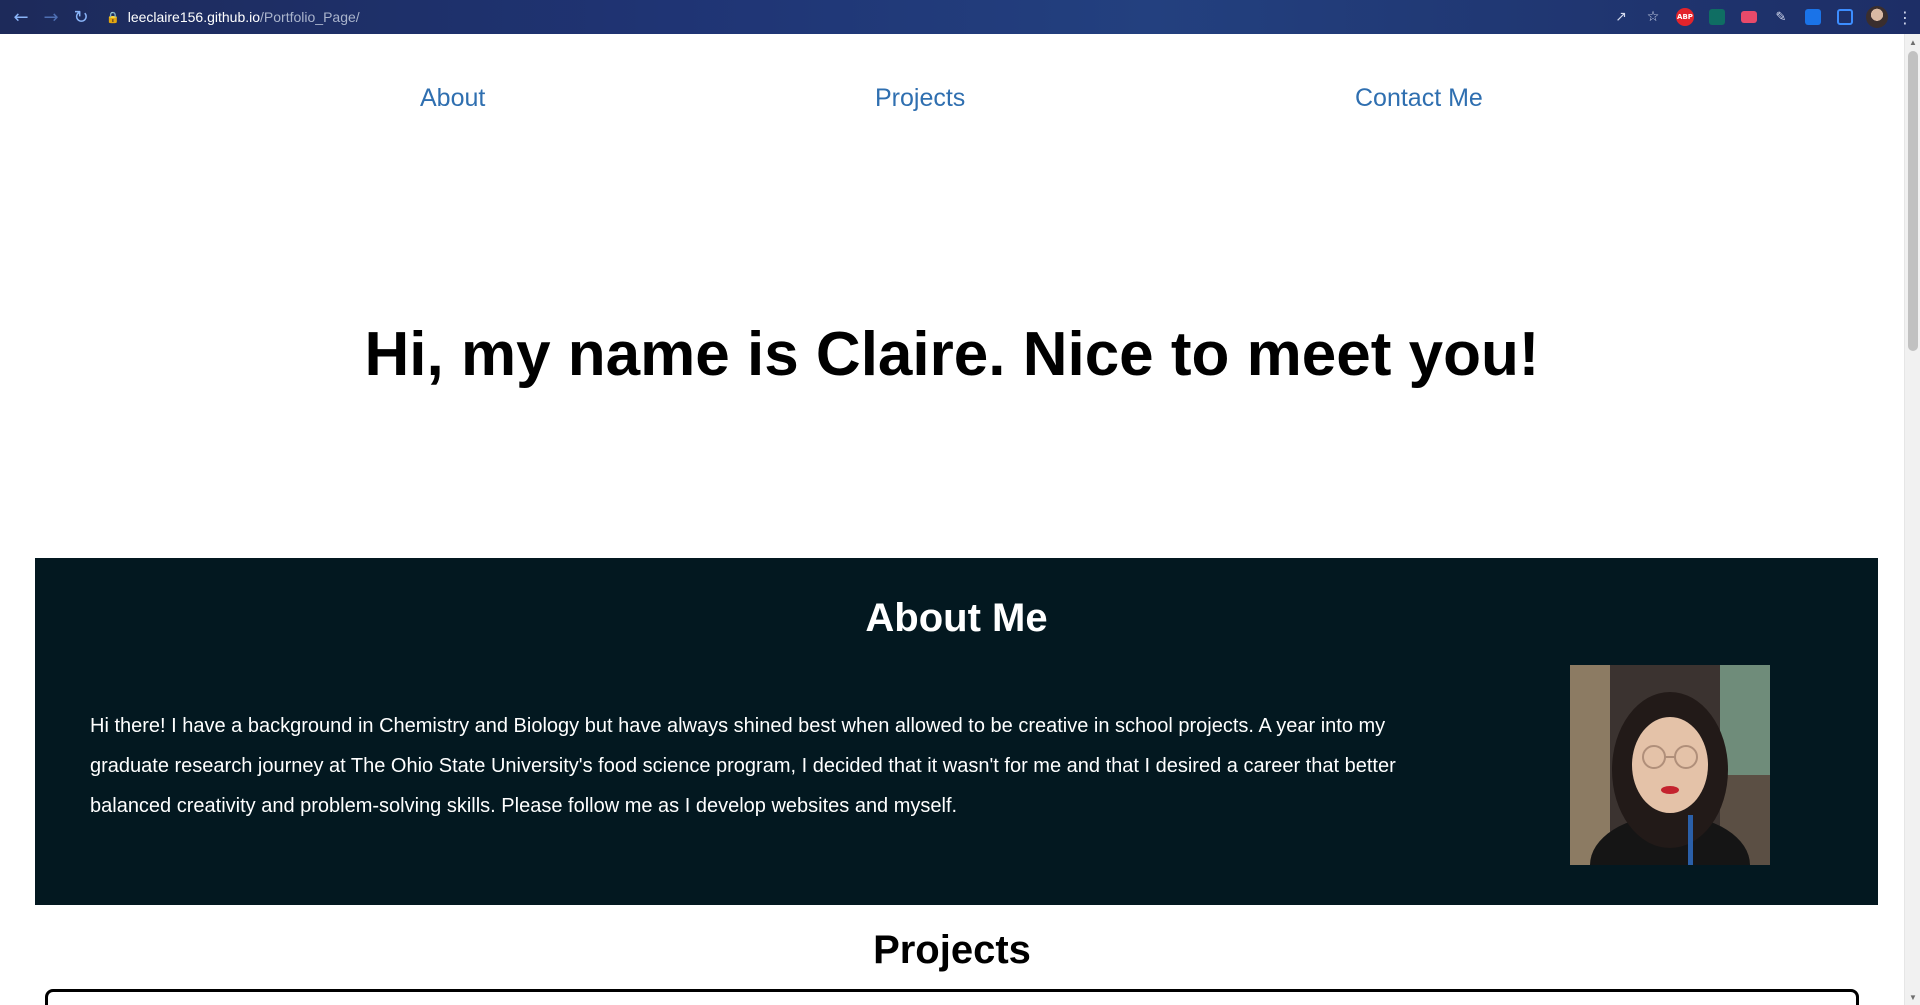  I want to click on reload-icon: ↻, so click(81, 17).